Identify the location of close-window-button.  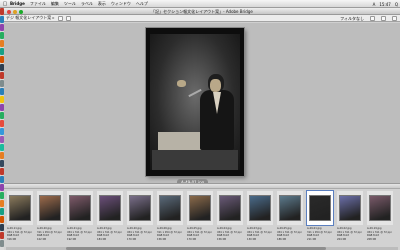
(9, 11).